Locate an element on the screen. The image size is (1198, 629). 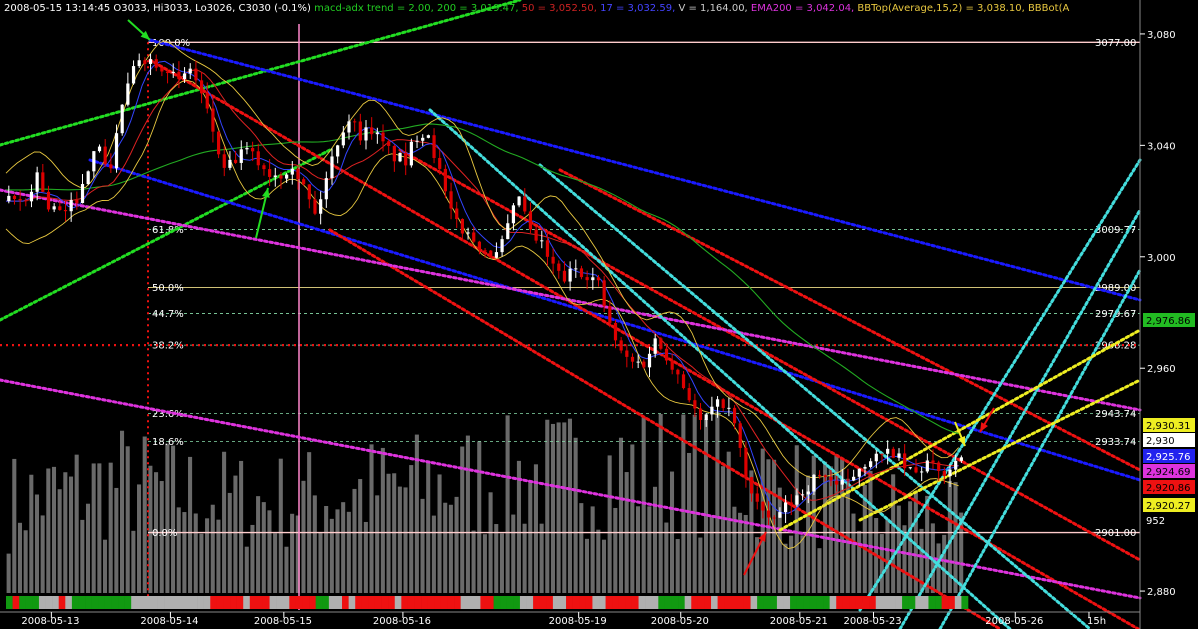
price-tag-label: 2,924.69 is located at coordinates (1168, 472).